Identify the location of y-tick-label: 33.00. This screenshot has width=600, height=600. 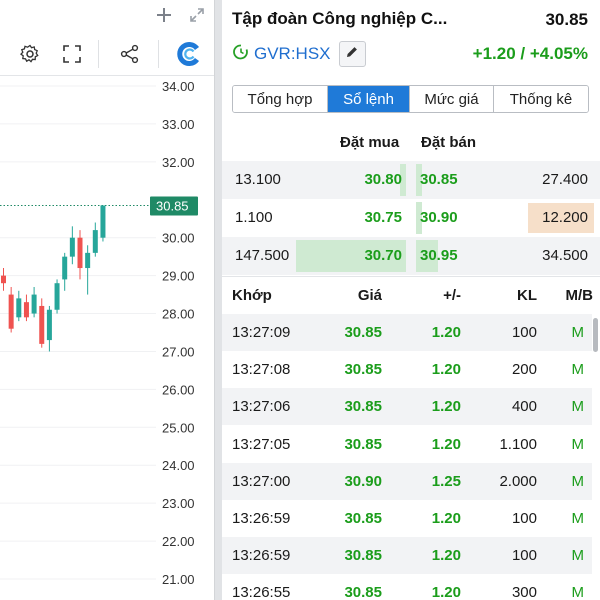
(178, 124).